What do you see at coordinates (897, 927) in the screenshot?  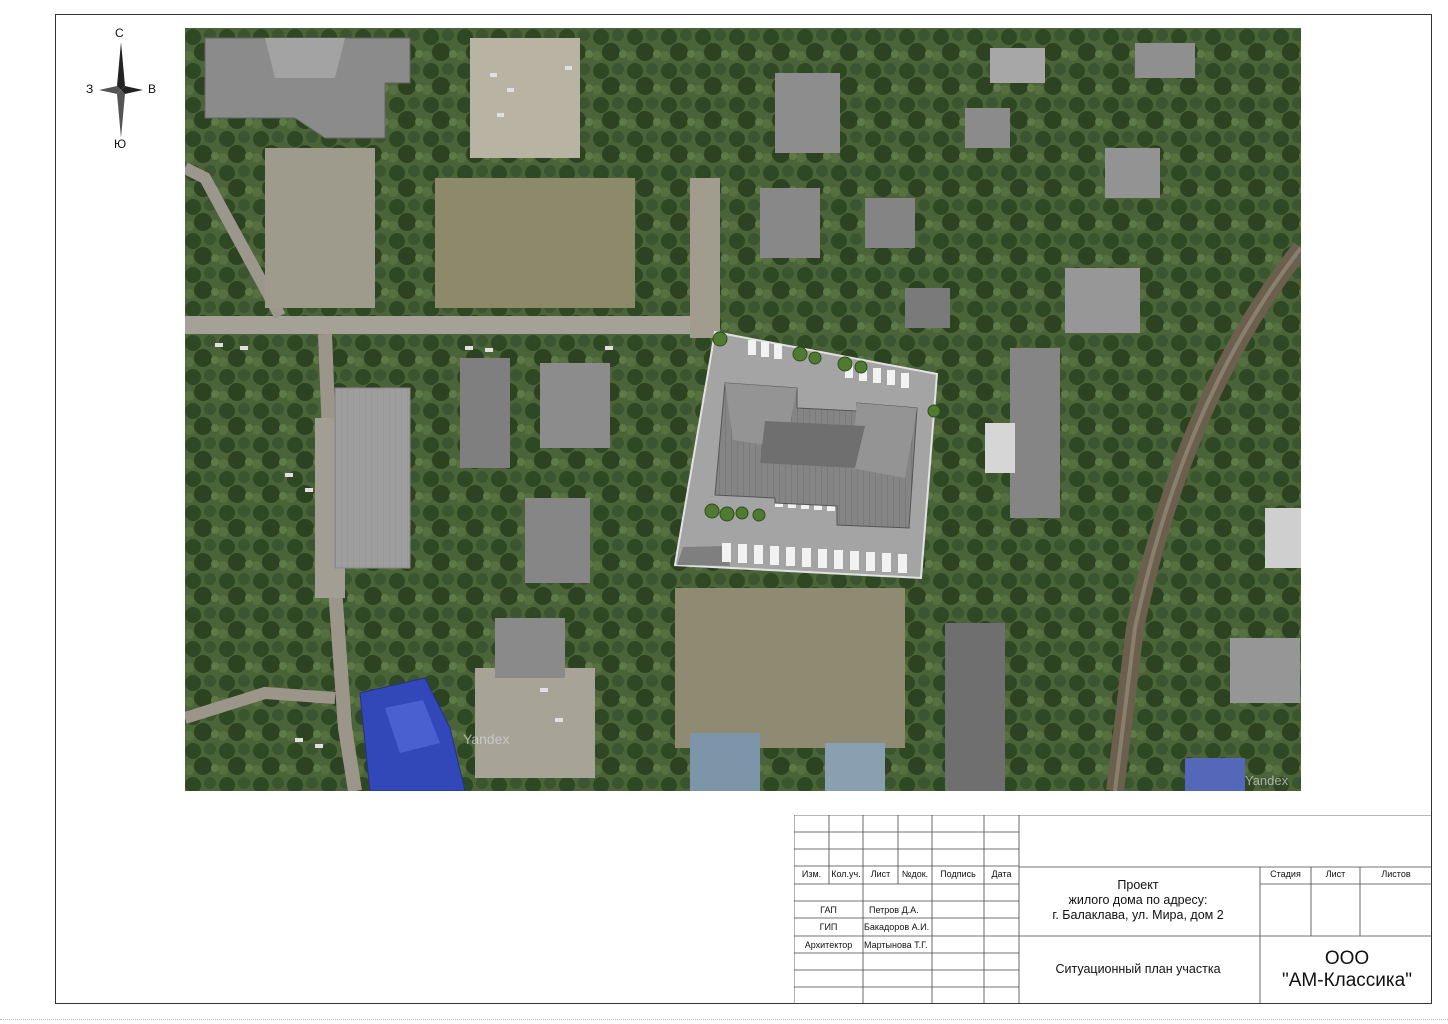 I see `stamp-name-gip: Бакадоров А.И.` at bounding box center [897, 927].